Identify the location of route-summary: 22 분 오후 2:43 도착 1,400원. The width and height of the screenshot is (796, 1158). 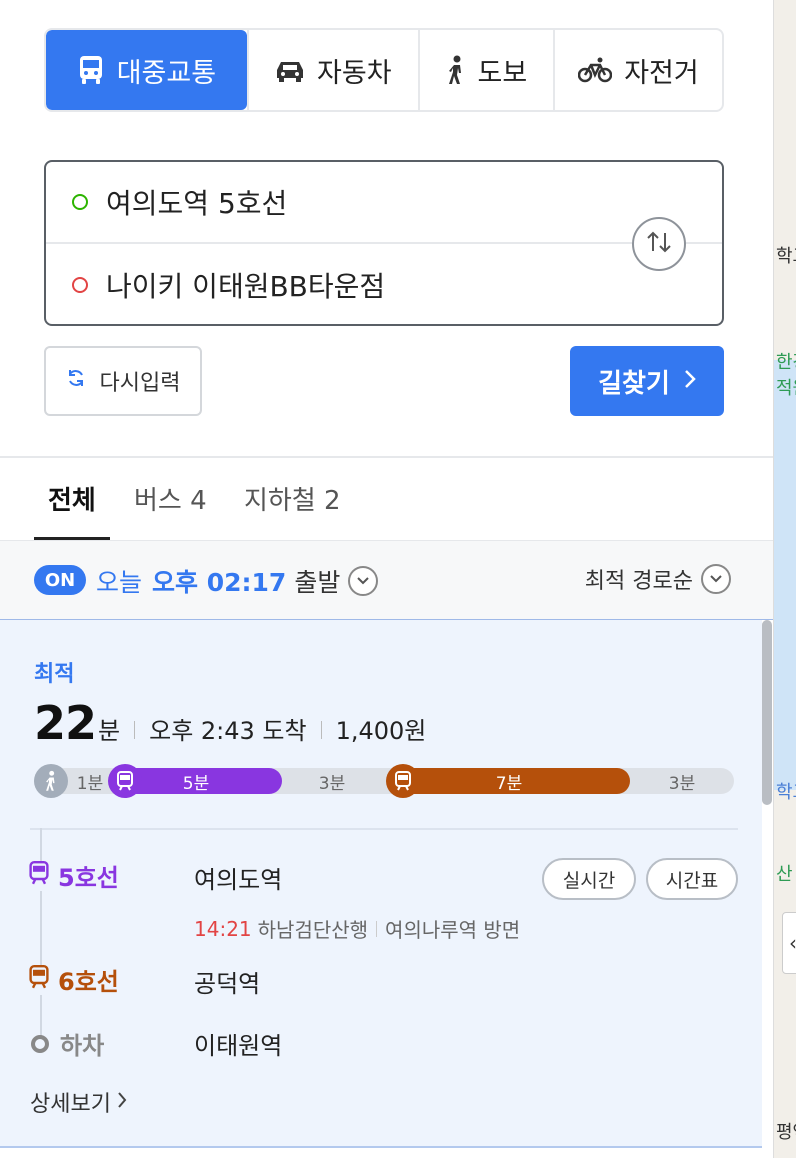
(230, 723).